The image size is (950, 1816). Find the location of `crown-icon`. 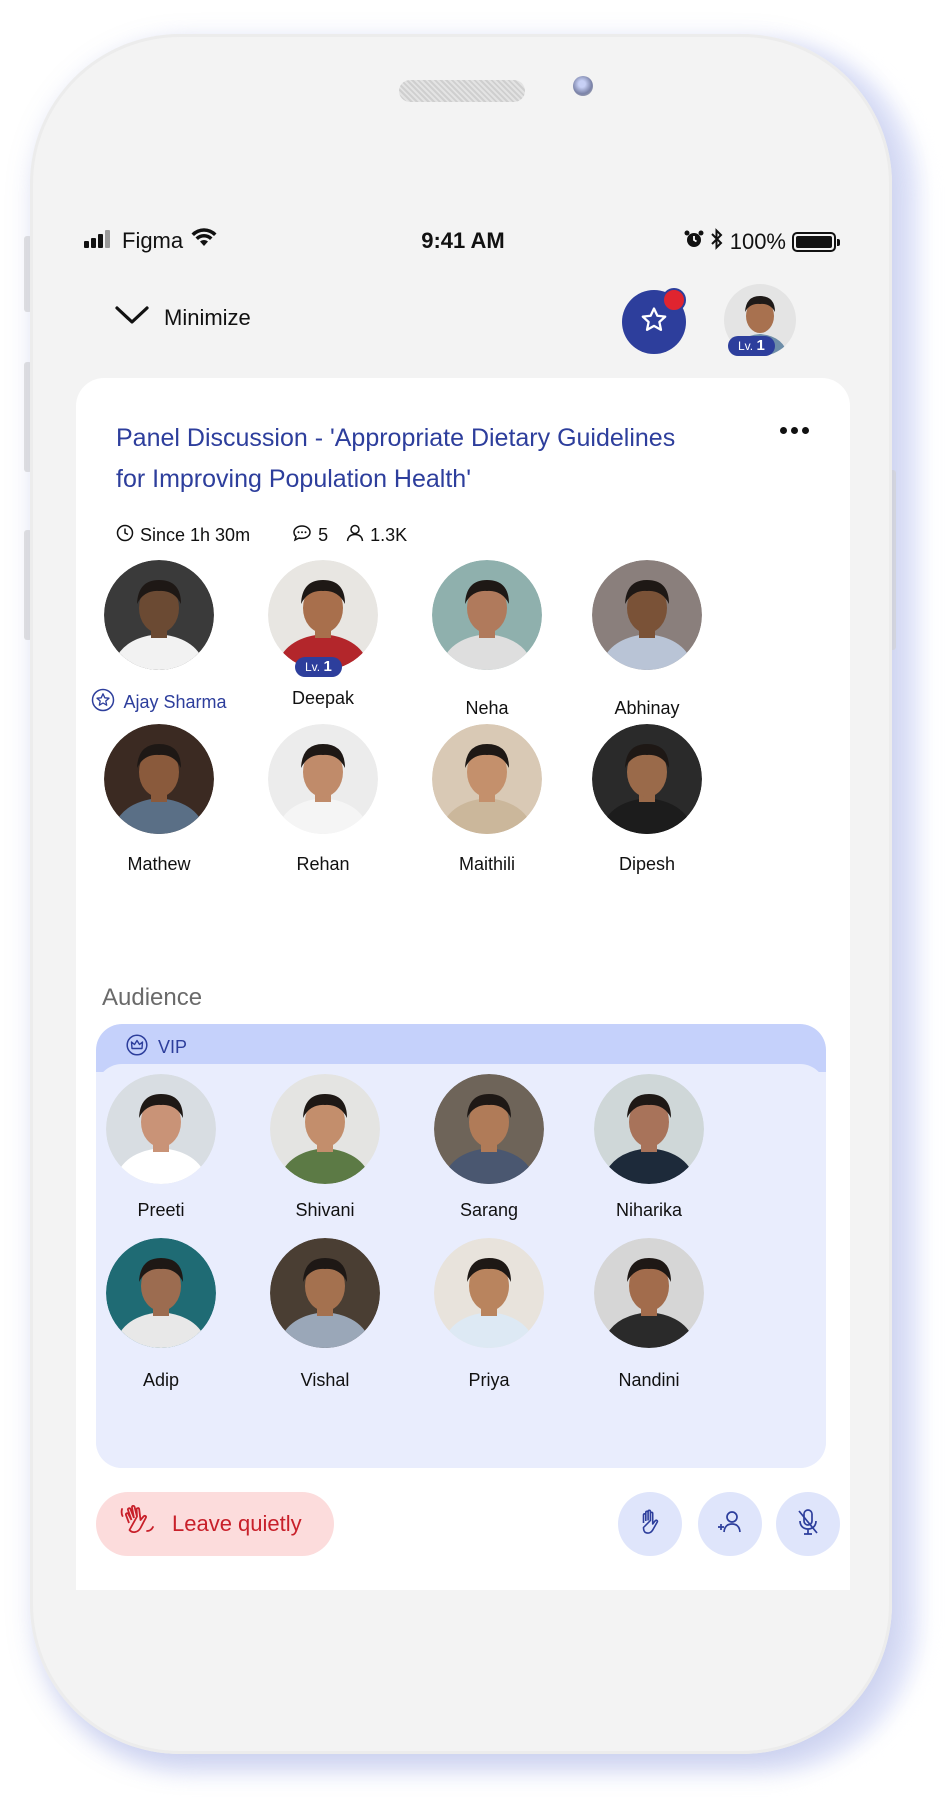

crown-icon is located at coordinates (137, 1047).